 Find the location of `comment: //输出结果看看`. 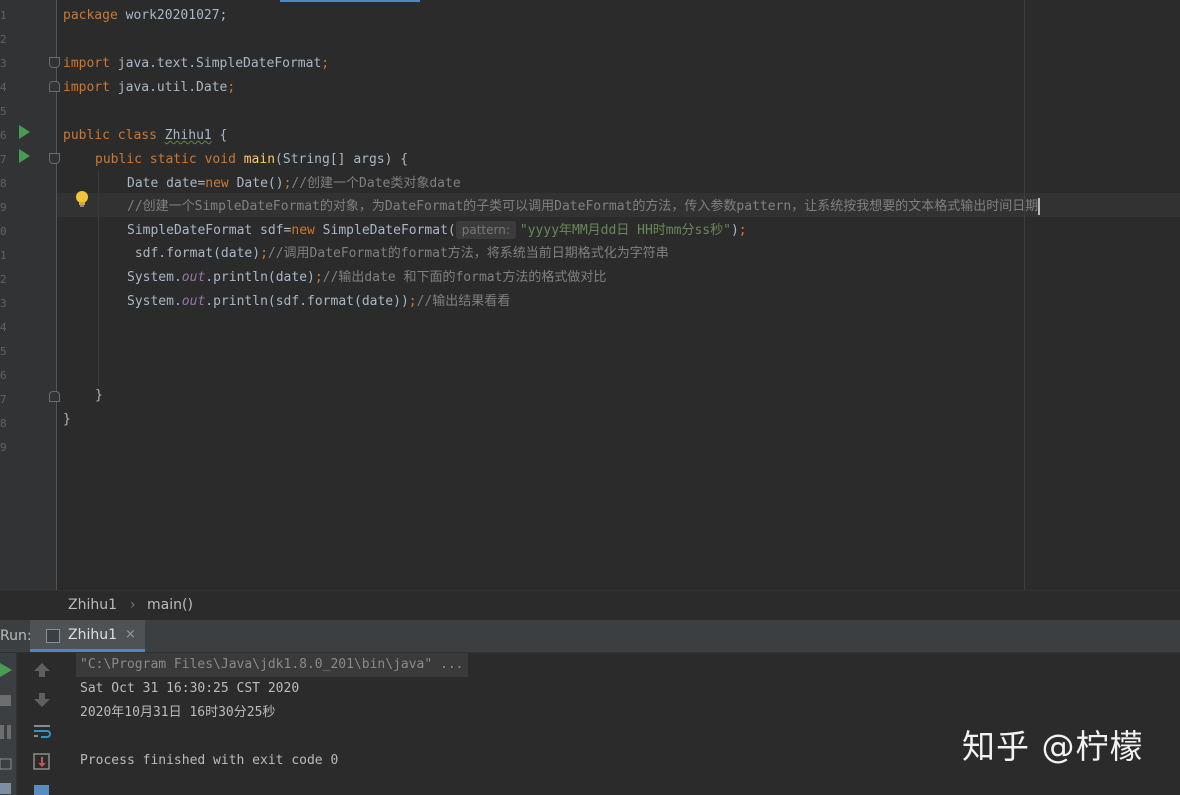

comment: //输出结果看看 is located at coordinates (464, 301).